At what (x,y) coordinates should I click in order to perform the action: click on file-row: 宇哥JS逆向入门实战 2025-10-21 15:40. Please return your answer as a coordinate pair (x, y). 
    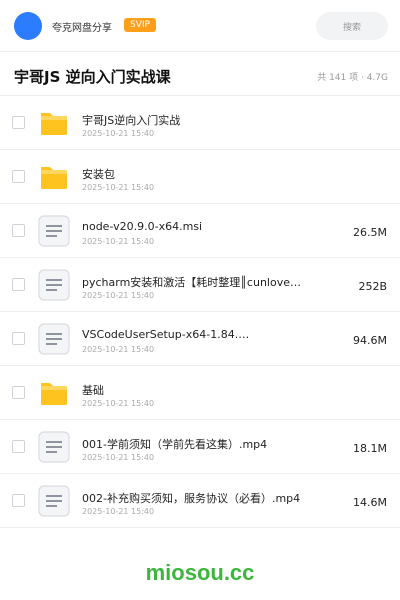
    Looking at the image, I should click on (200, 123).